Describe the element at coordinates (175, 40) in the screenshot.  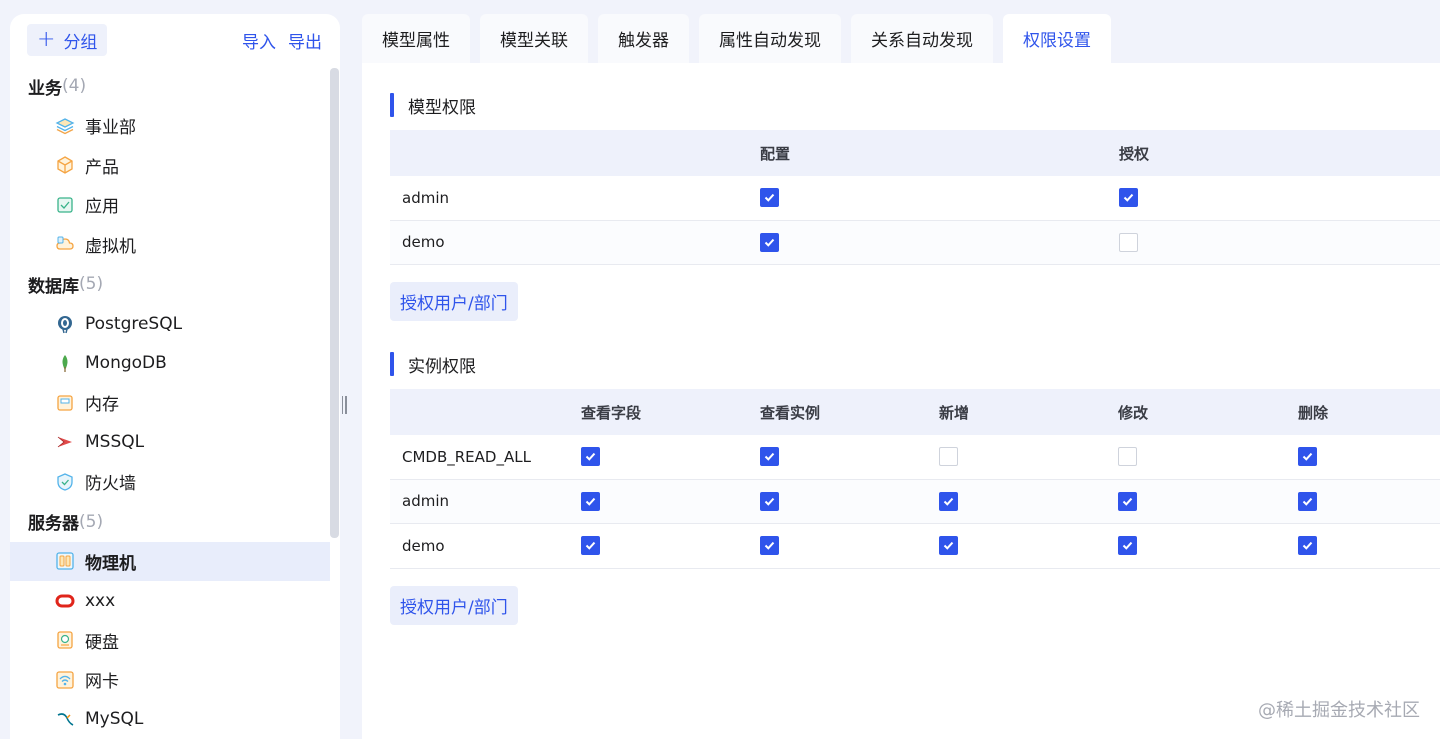
I see `sidebar-toolbar: + 分组 导入 导出` at that location.